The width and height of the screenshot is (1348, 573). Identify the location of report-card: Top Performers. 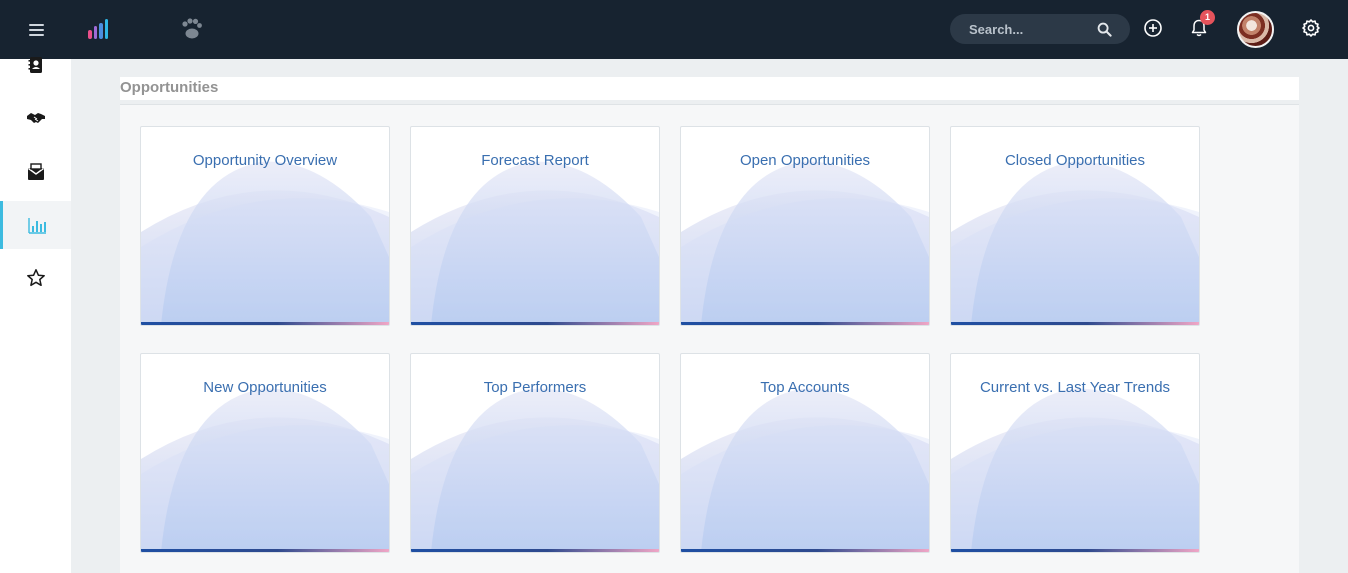
(535, 453).